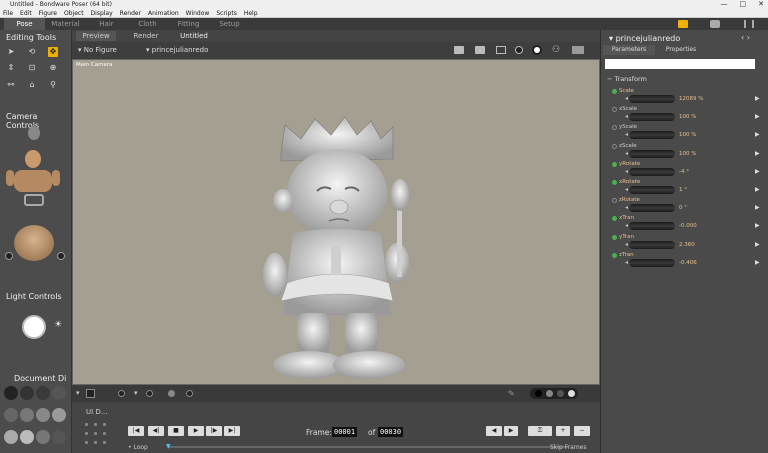  What do you see at coordinates (59, 437) in the screenshot?
I see `display-style-preview-icon` at bounding box center [59, 437].